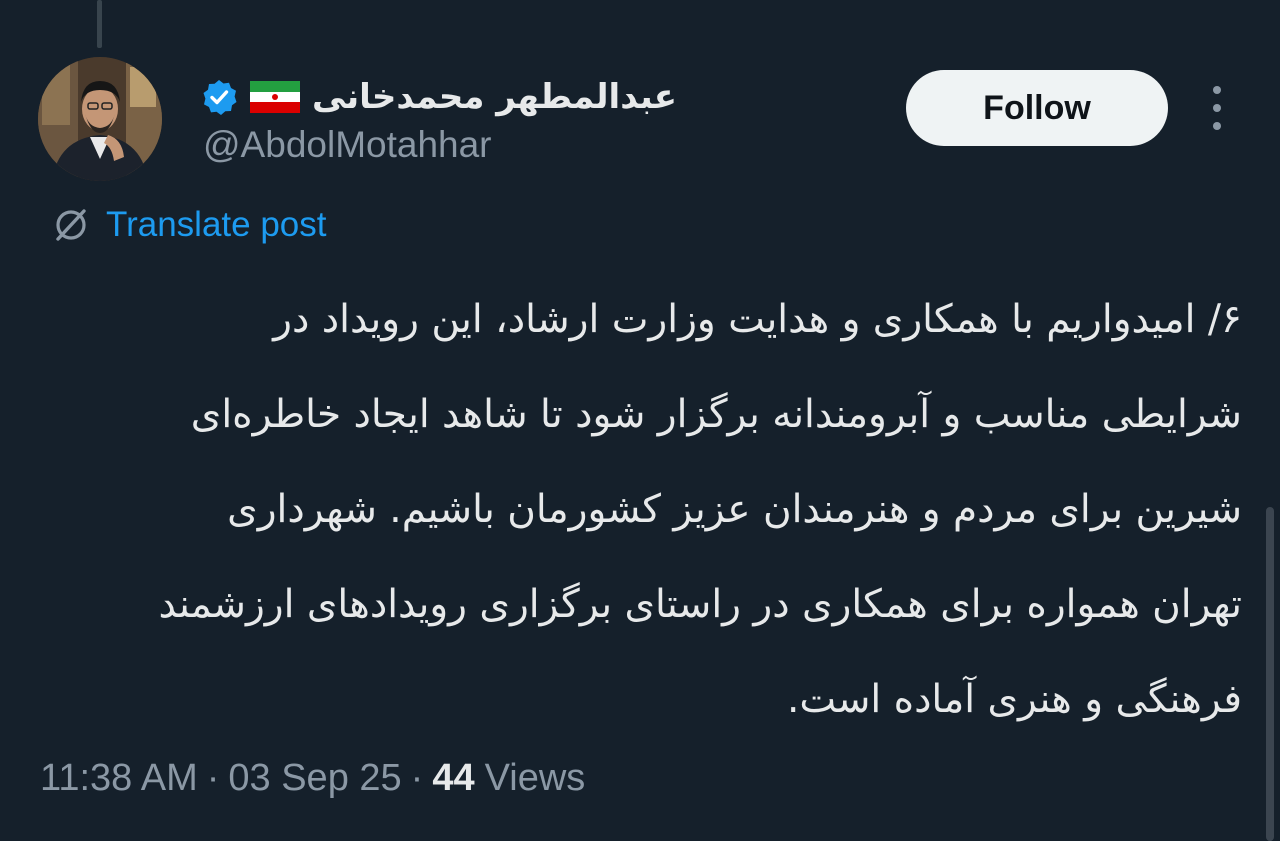  I want to click on avatar-photo, so click(100, 119).